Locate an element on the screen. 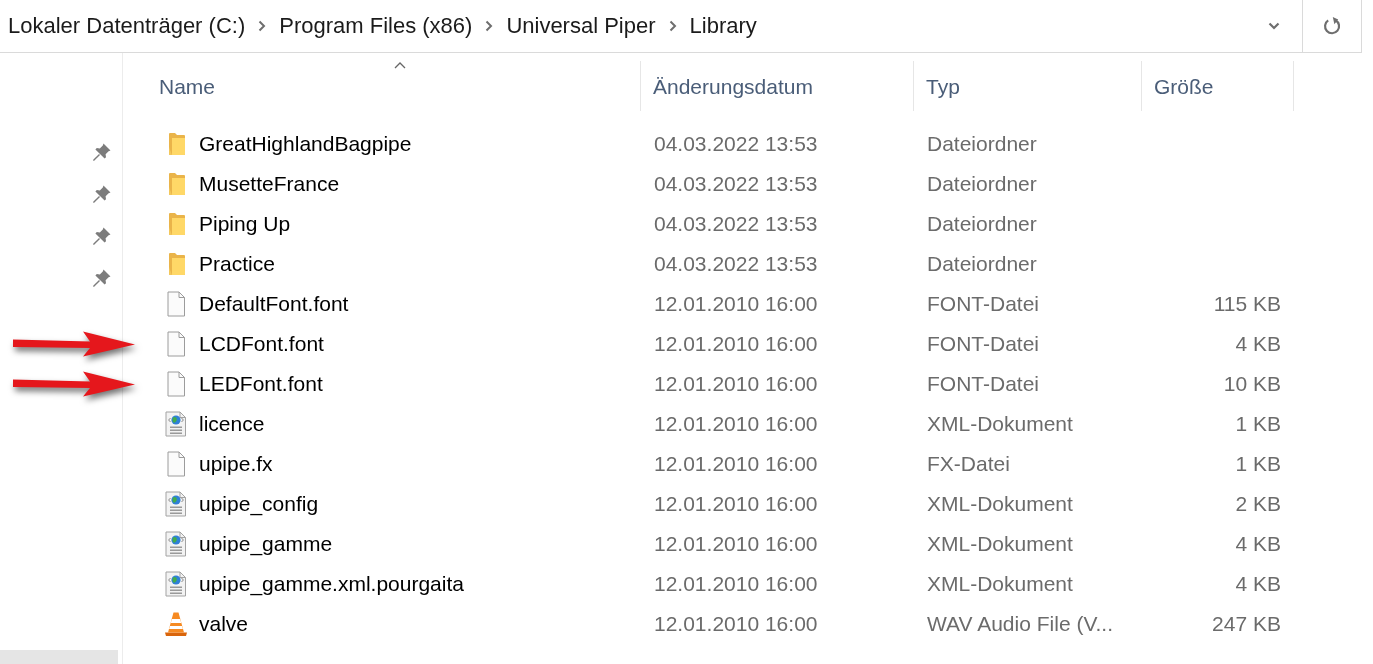  file-size: 10 KB is located at coordinates (1252, 384).